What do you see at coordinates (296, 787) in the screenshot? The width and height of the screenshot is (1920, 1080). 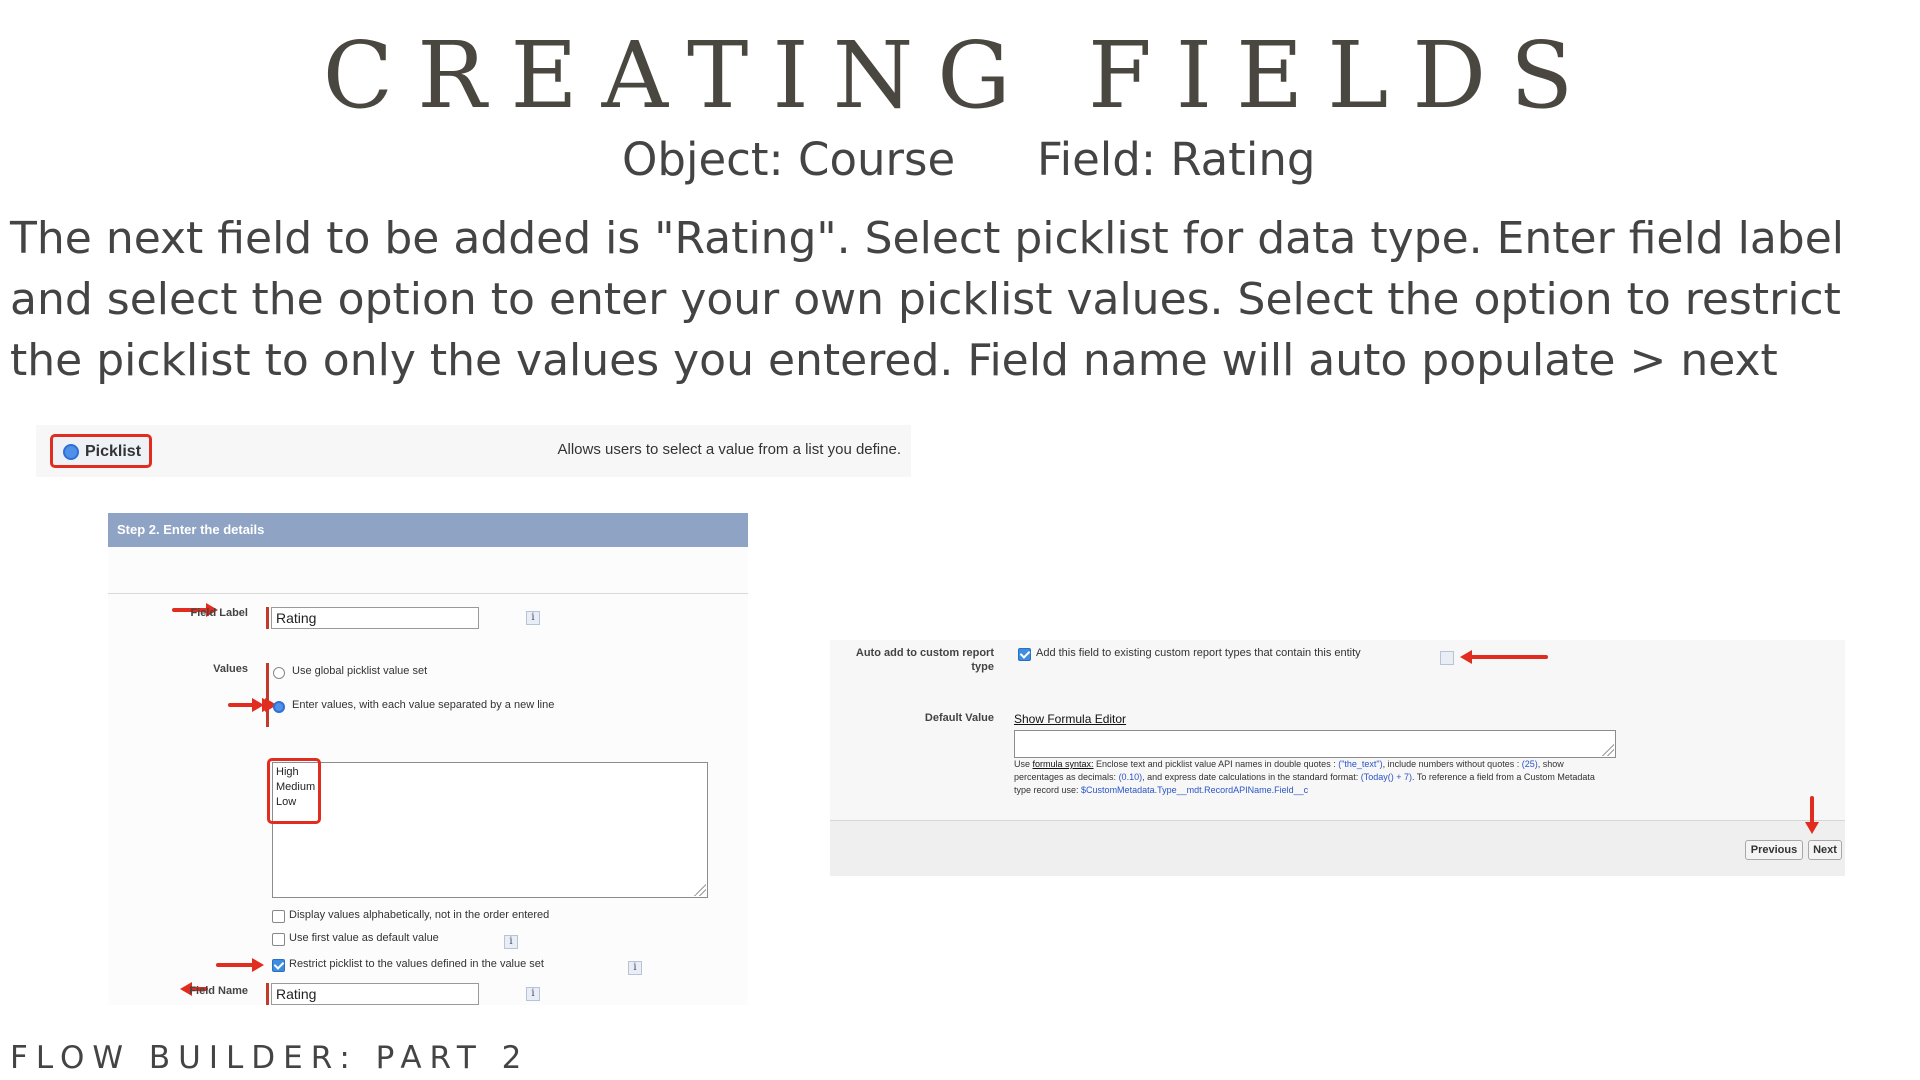 I see `value-item: Medium` at bounding box center [296, 787].